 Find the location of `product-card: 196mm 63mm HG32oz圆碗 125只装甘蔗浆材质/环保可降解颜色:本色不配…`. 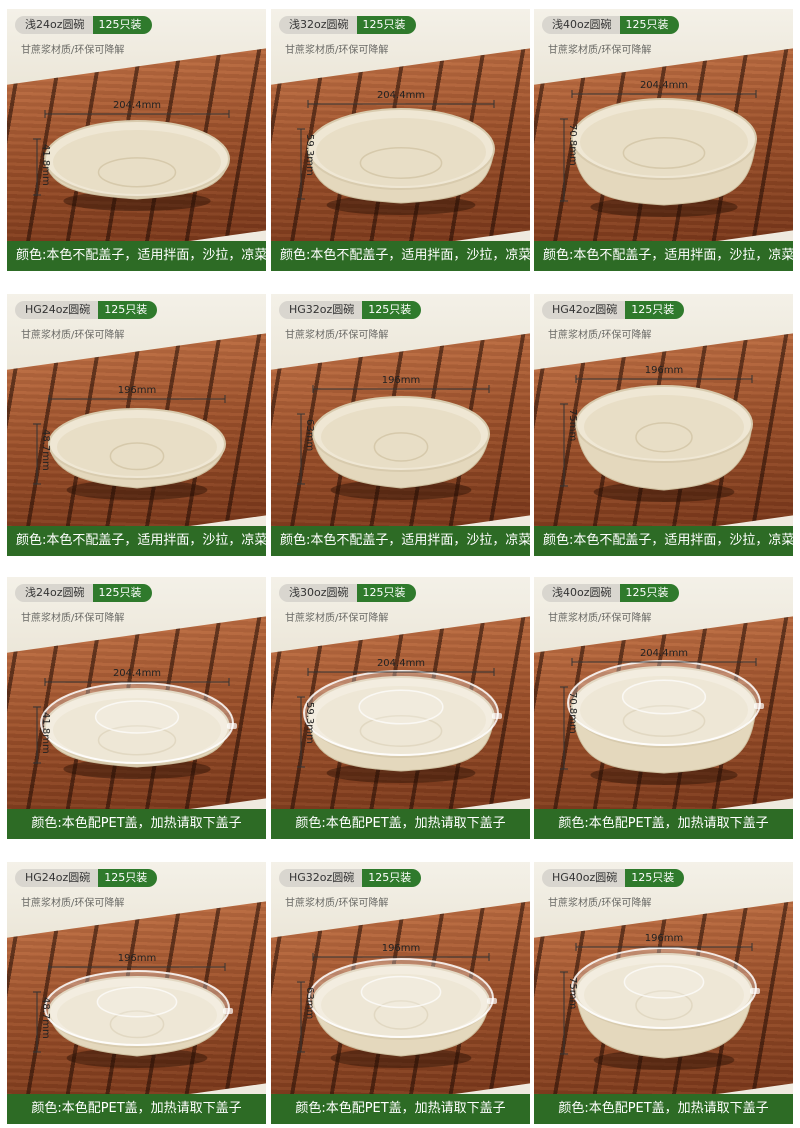

product-card: 196mm 63mm HG32oz圆碗 125只装甘蔗浆材质/环保可降解颜色:本色不配… is located at coordinates (400, 425).